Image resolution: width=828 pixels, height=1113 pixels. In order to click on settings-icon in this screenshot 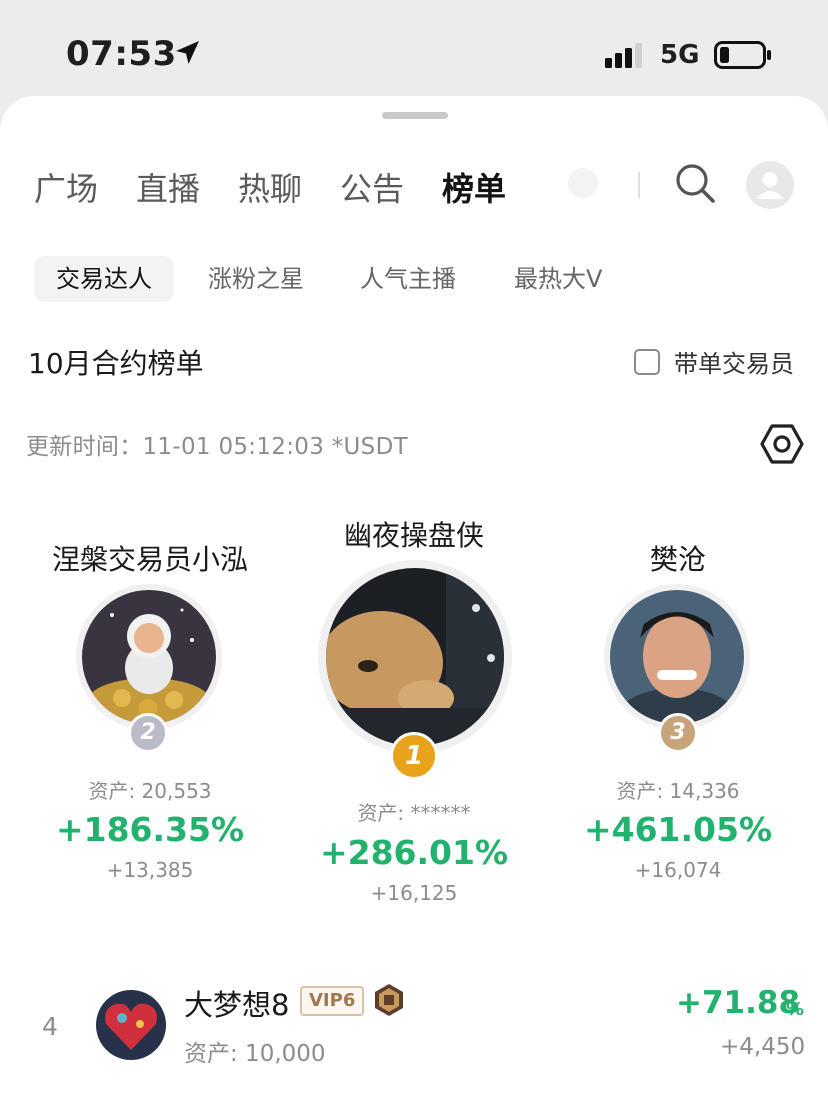, I will do `click(782, 444)`.